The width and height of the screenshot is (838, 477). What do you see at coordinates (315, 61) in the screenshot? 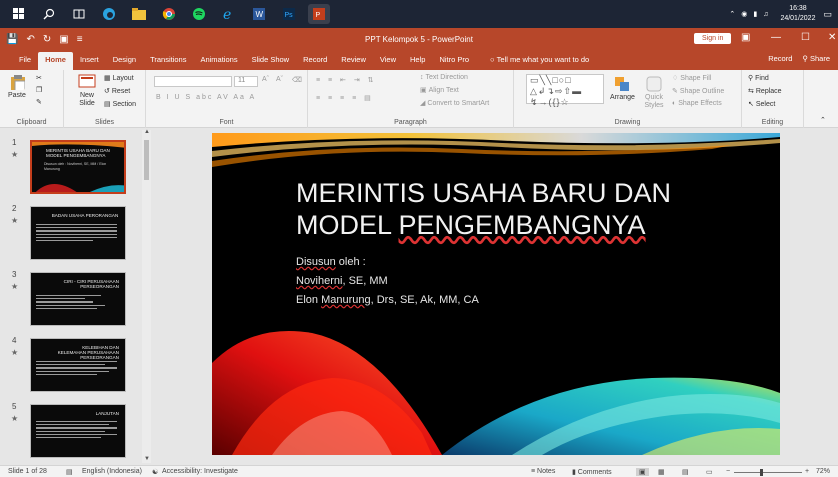
I see `tab-record: Record` at bounding box center [315, 61].